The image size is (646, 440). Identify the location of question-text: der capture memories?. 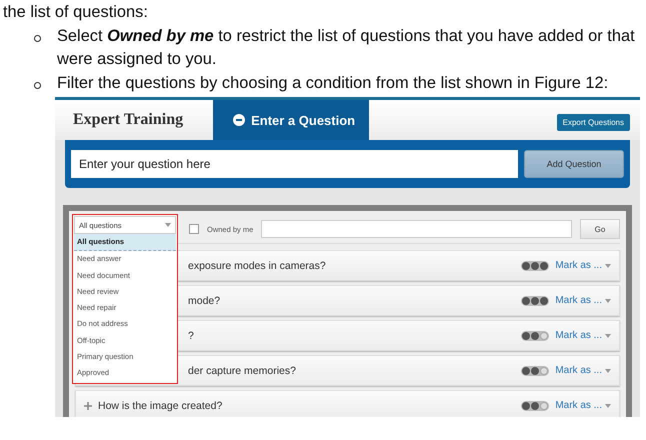
(242, 370).